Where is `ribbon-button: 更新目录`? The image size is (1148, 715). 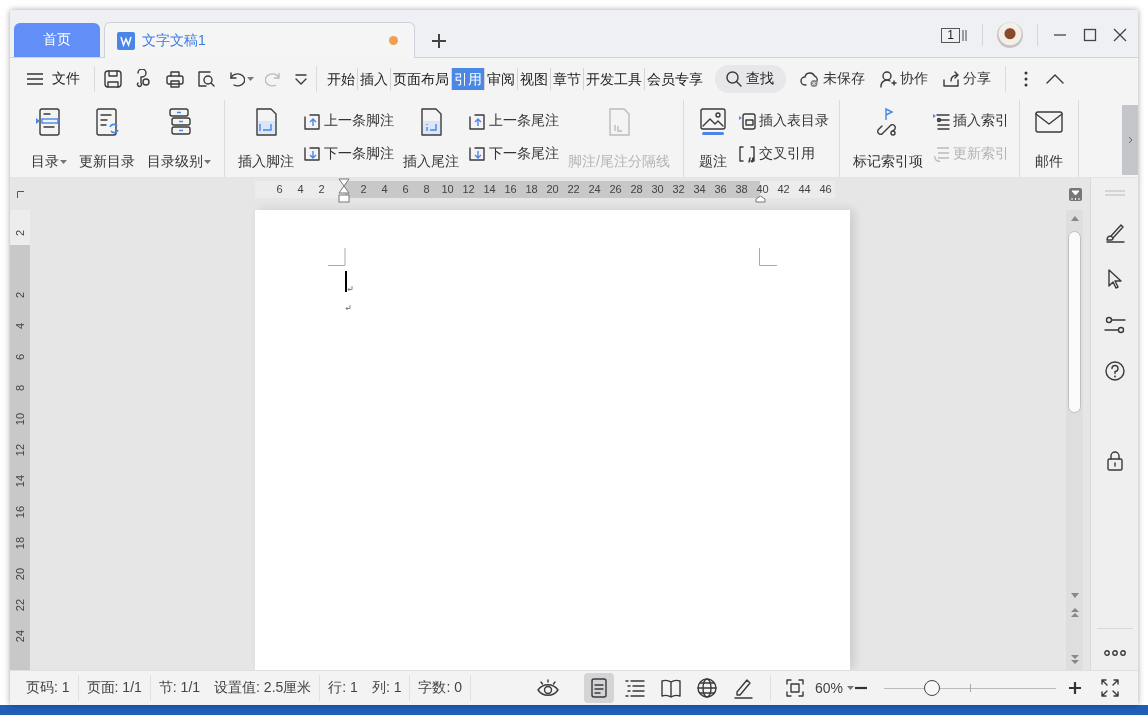 ribbon-button: 更新目录 is located at coordinates (107, 137).